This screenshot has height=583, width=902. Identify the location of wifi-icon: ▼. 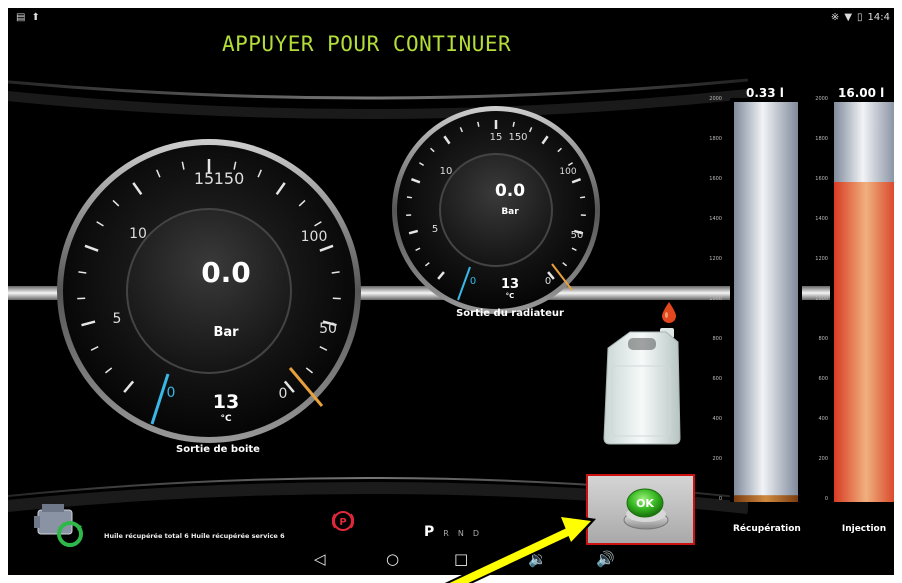
(848, 17).